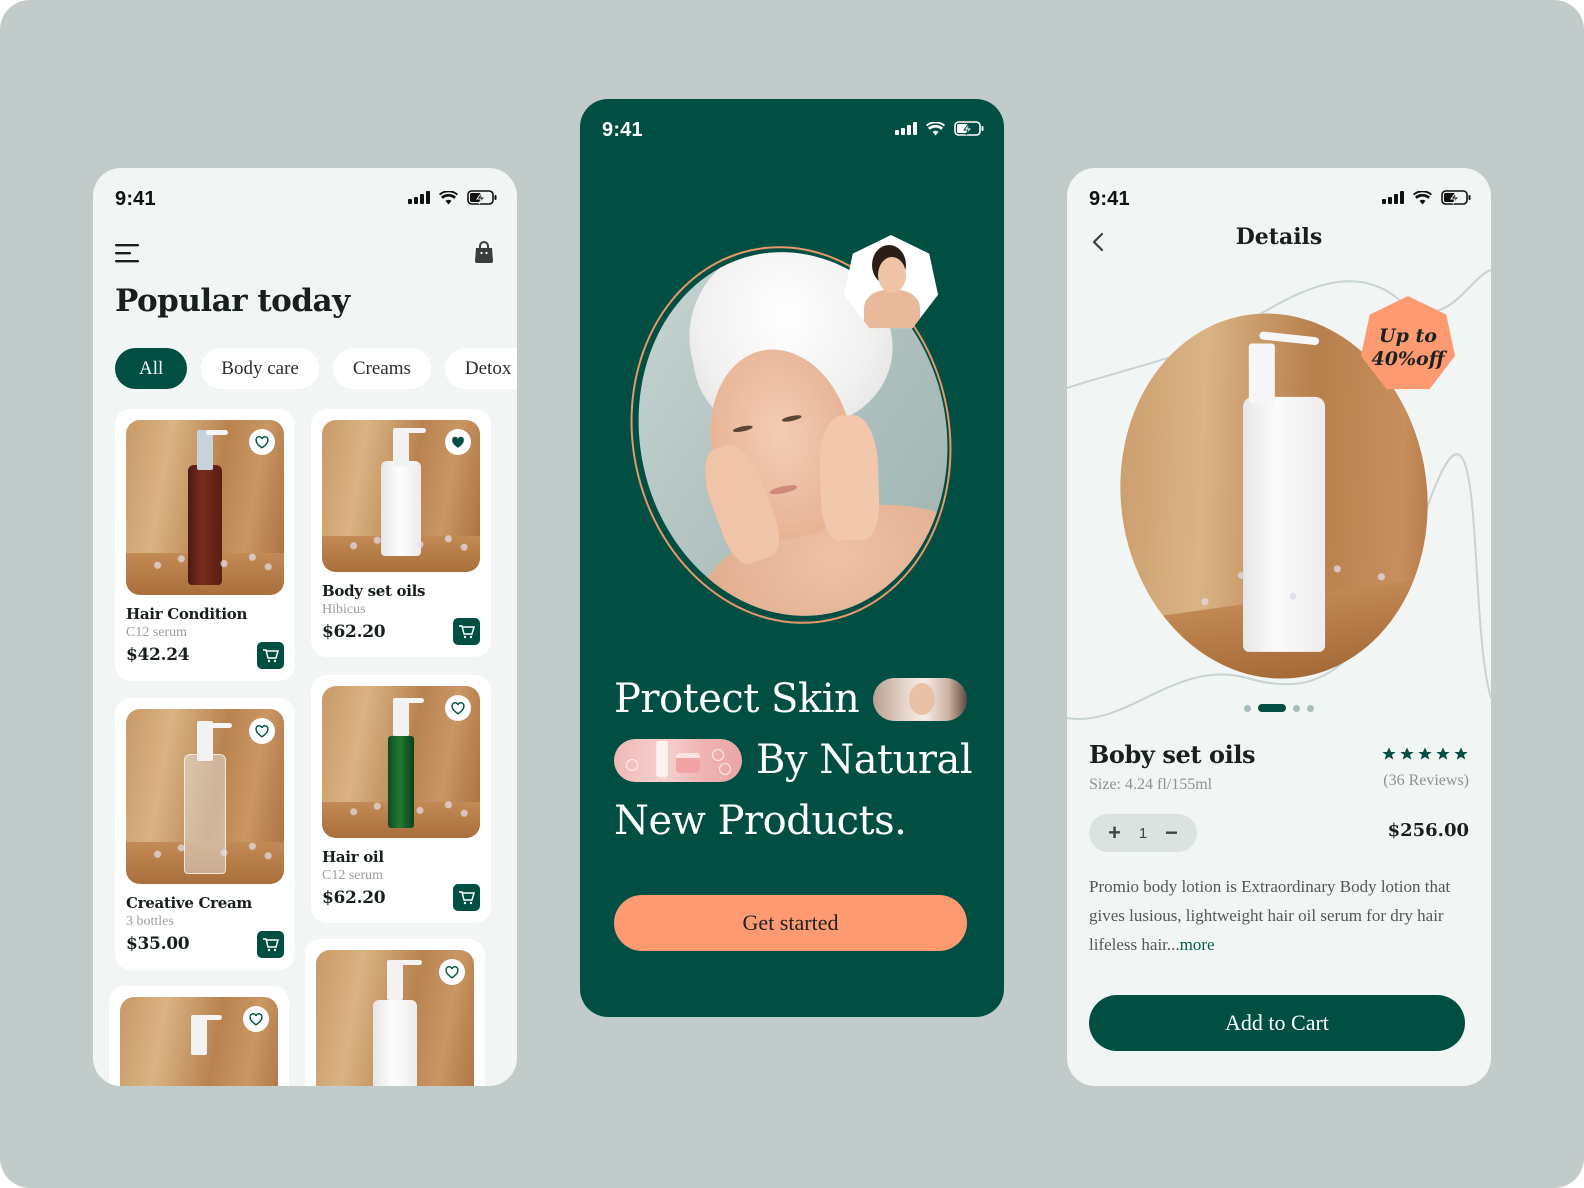 Image resolution: width=1584 pixels, height=1188 pixels. Describe the element at coordinates (344, 609) in the screenshot. I see `product-subtitle: Hibicus` at that location.